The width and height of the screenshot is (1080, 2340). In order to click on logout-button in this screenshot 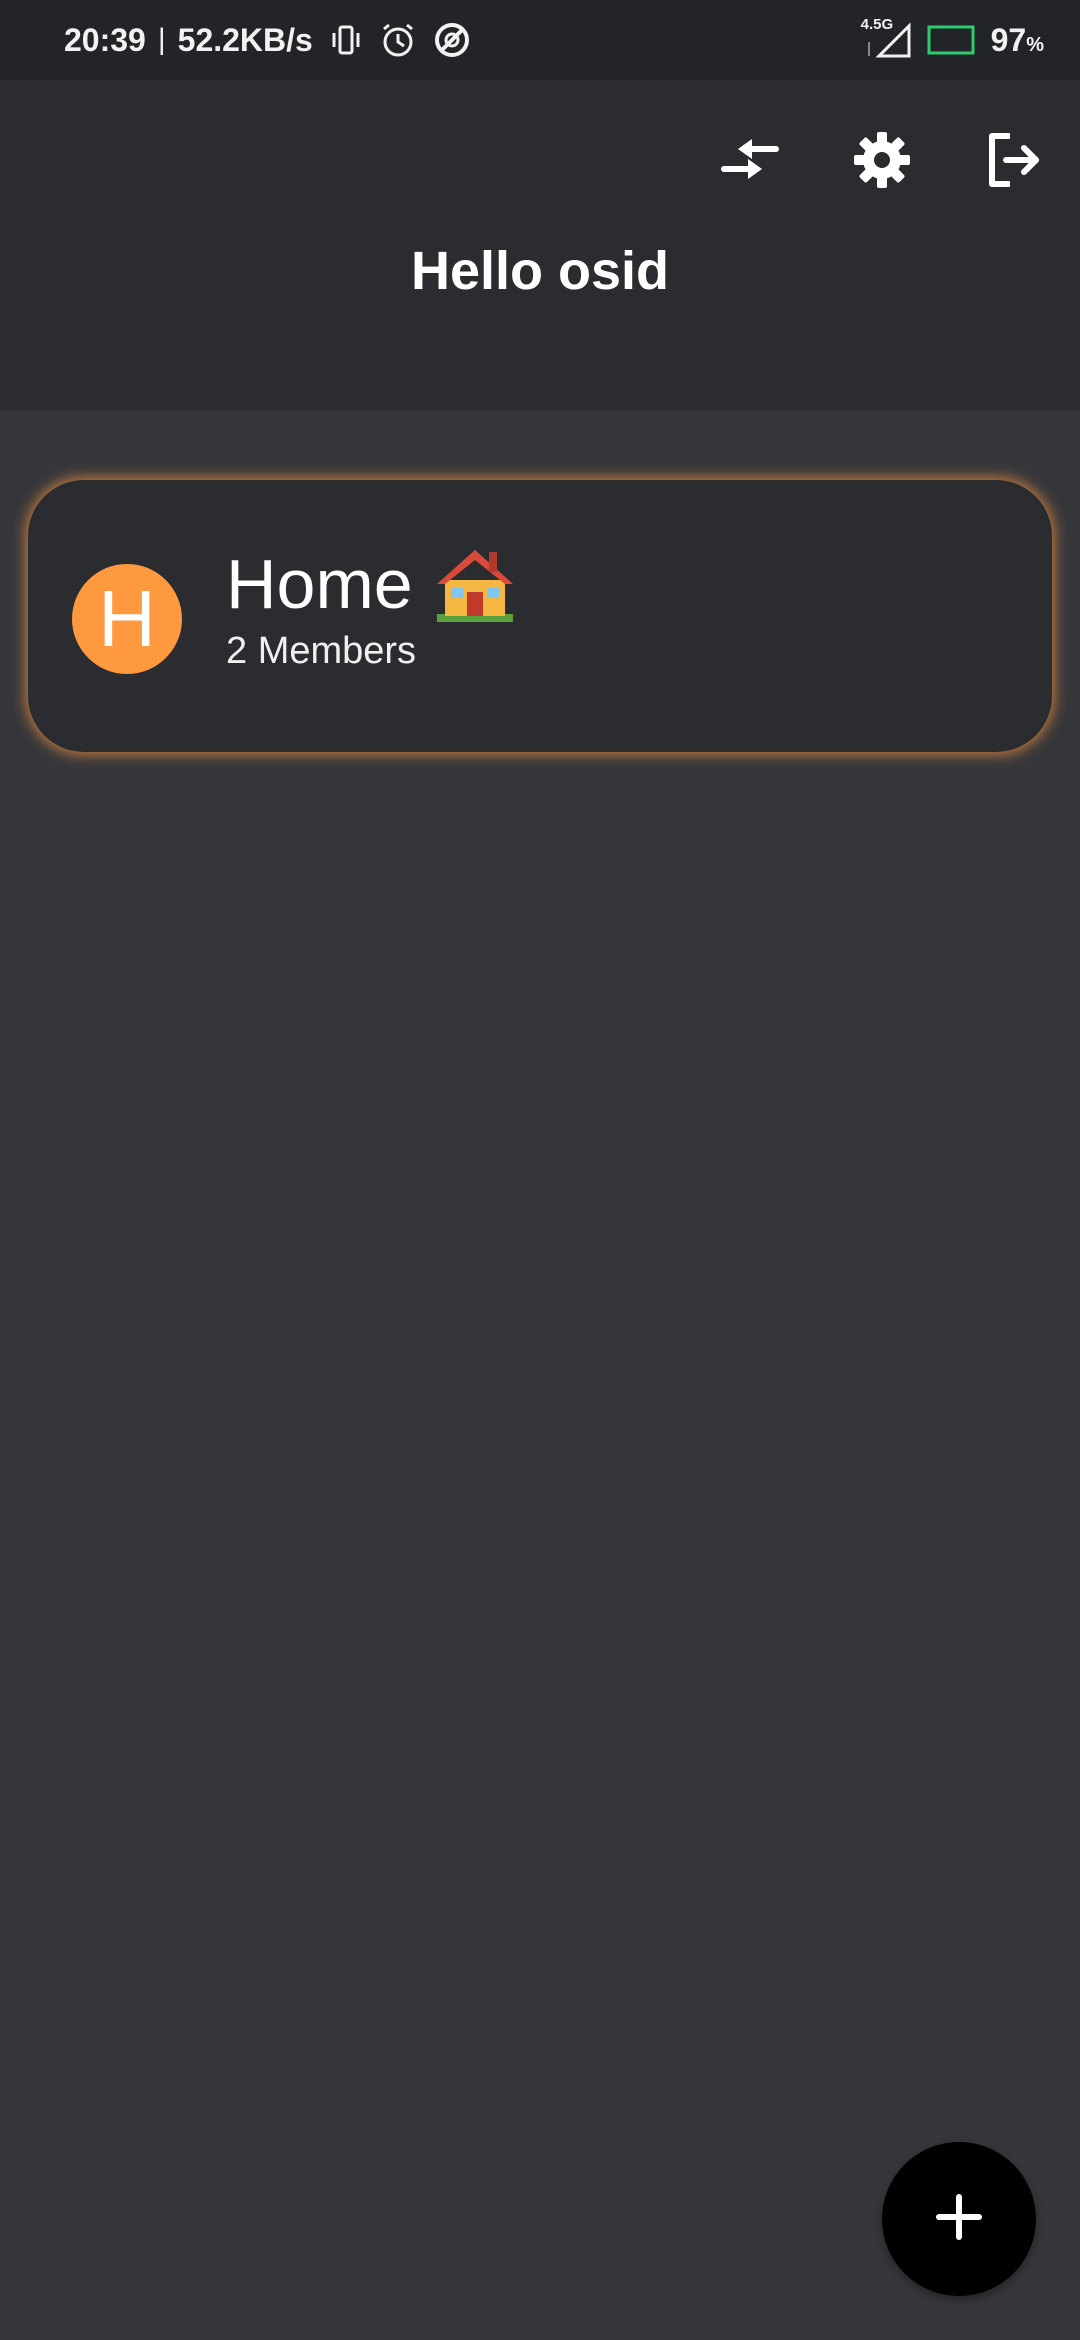, I will do `click(1014, 162)`.